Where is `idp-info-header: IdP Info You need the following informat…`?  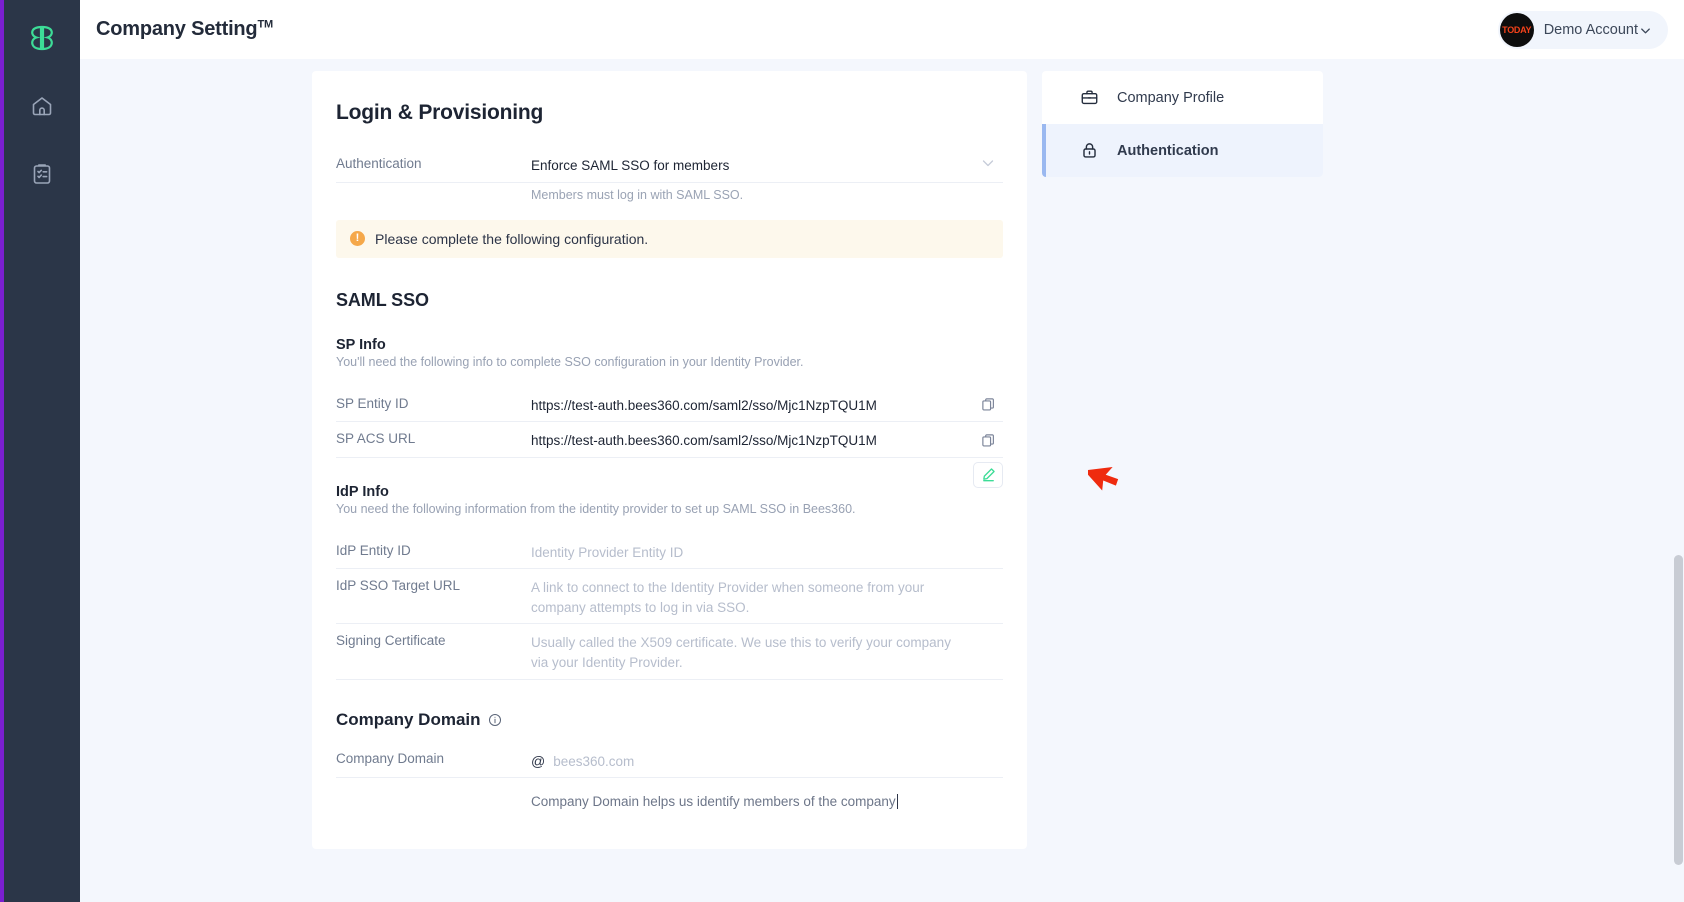
idp-info-header: IdP Info You need the following informat… is located at coordinates (669, 496).